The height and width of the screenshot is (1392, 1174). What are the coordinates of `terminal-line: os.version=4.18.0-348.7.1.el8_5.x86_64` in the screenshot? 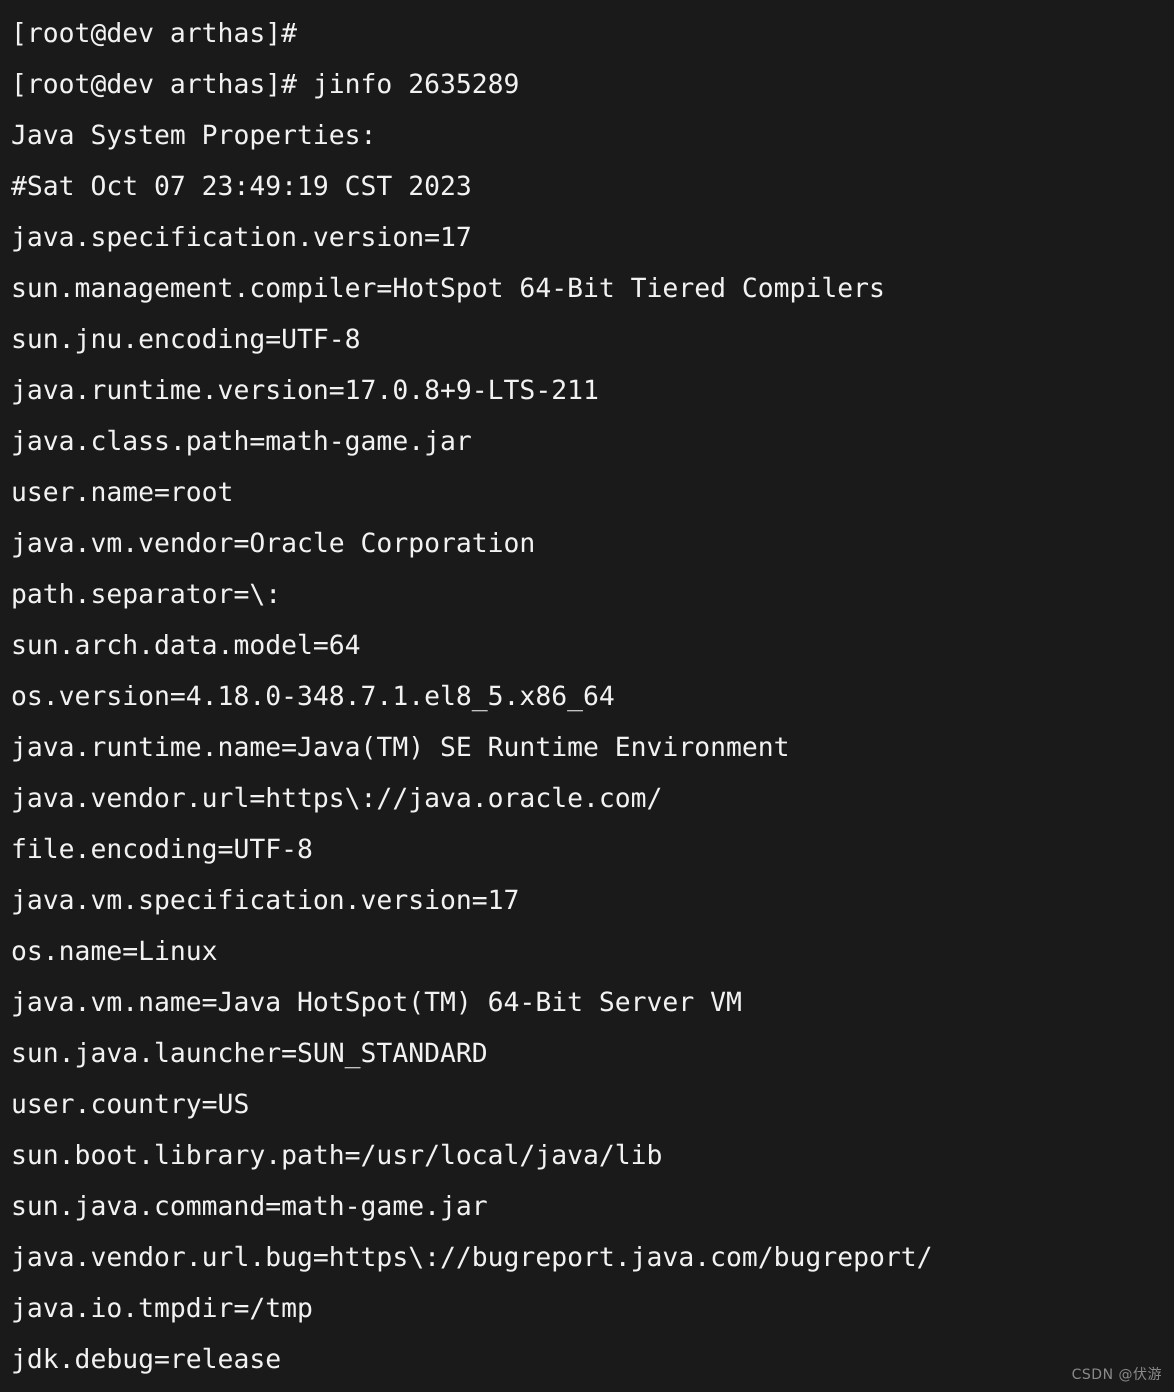 It's located at (313, 696).